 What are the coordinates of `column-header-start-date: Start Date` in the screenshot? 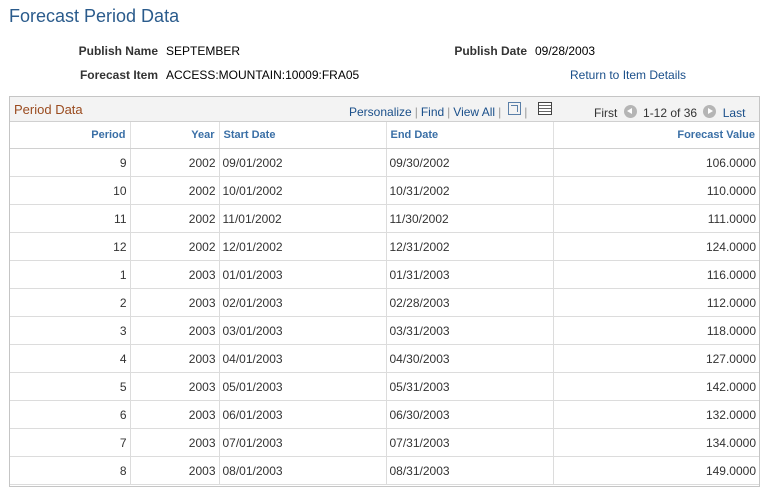 It's located at (303, 135).